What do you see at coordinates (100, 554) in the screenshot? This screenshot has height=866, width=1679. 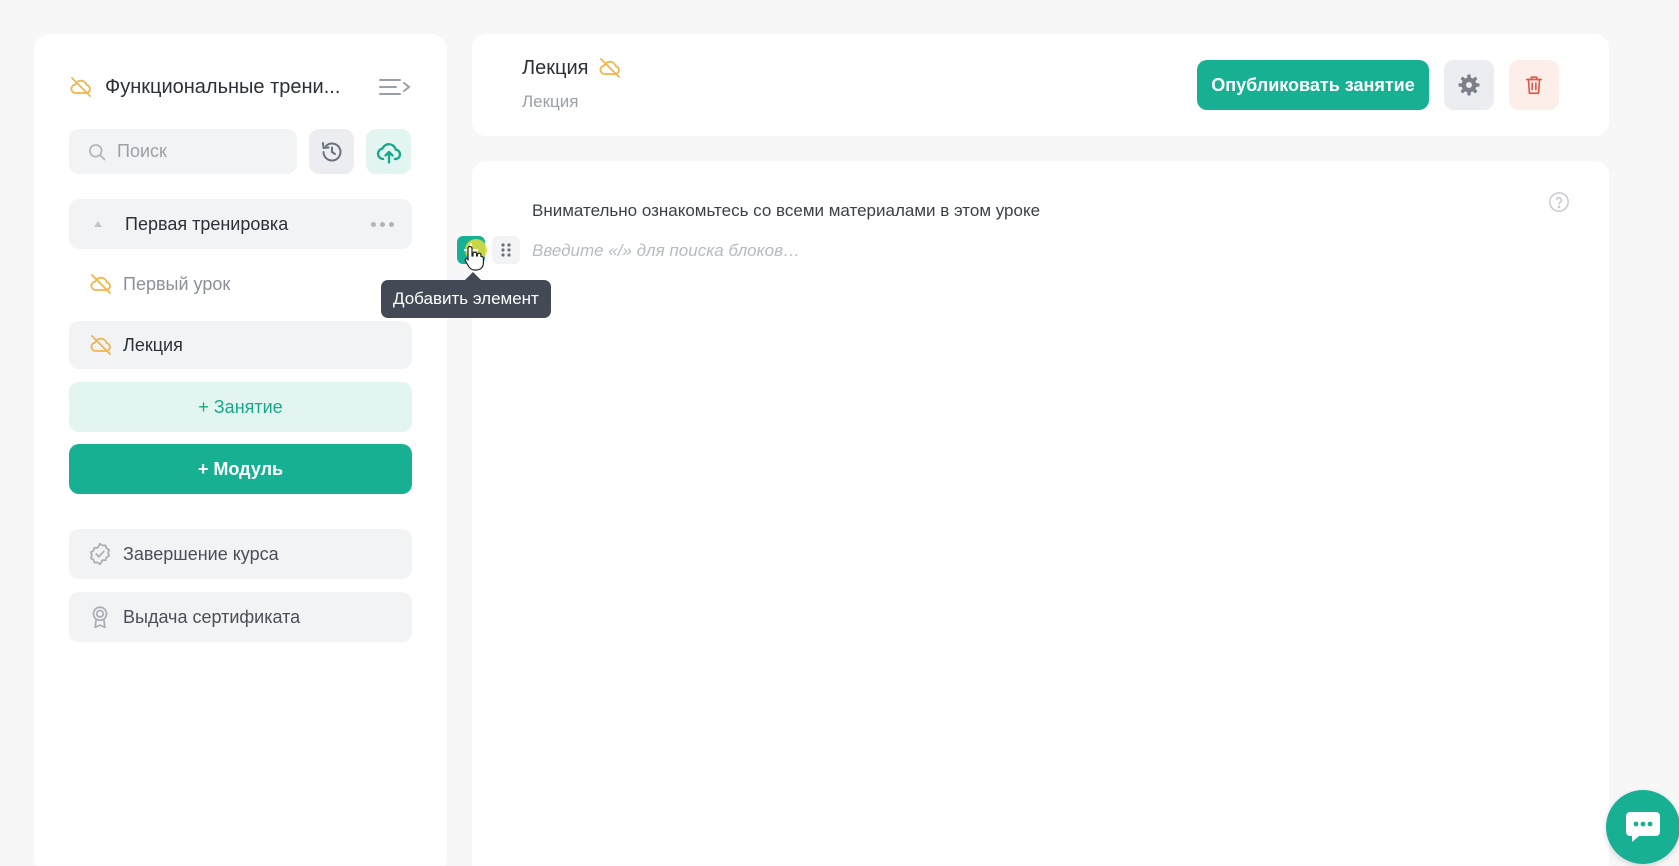 I see `badge-check-icon` at bounding box center [100, 554].